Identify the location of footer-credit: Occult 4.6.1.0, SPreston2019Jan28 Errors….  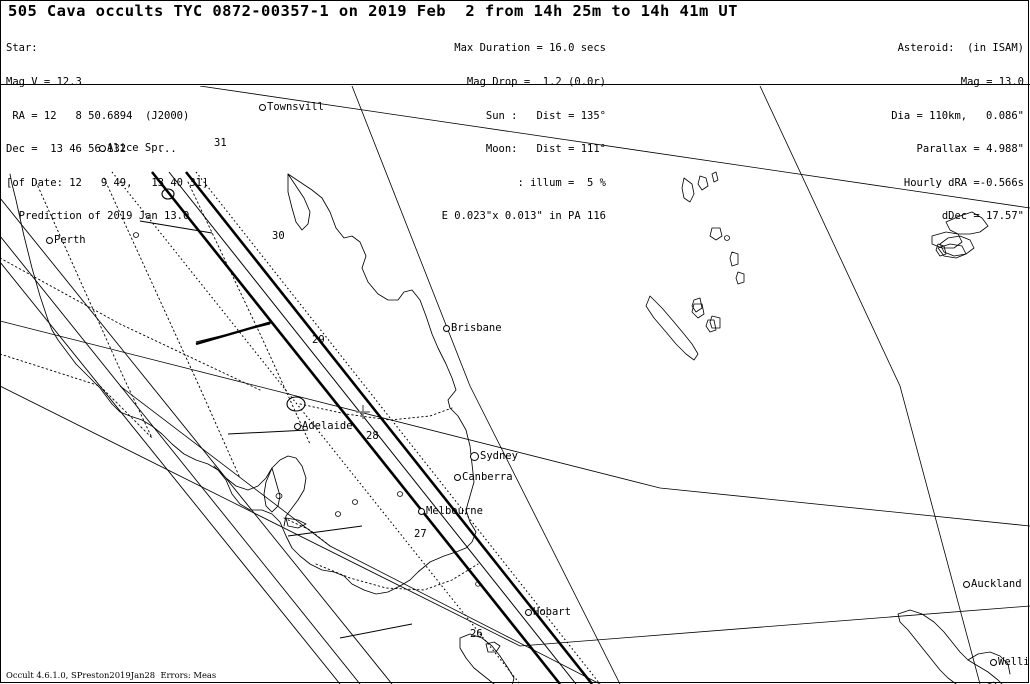
(111, 675).